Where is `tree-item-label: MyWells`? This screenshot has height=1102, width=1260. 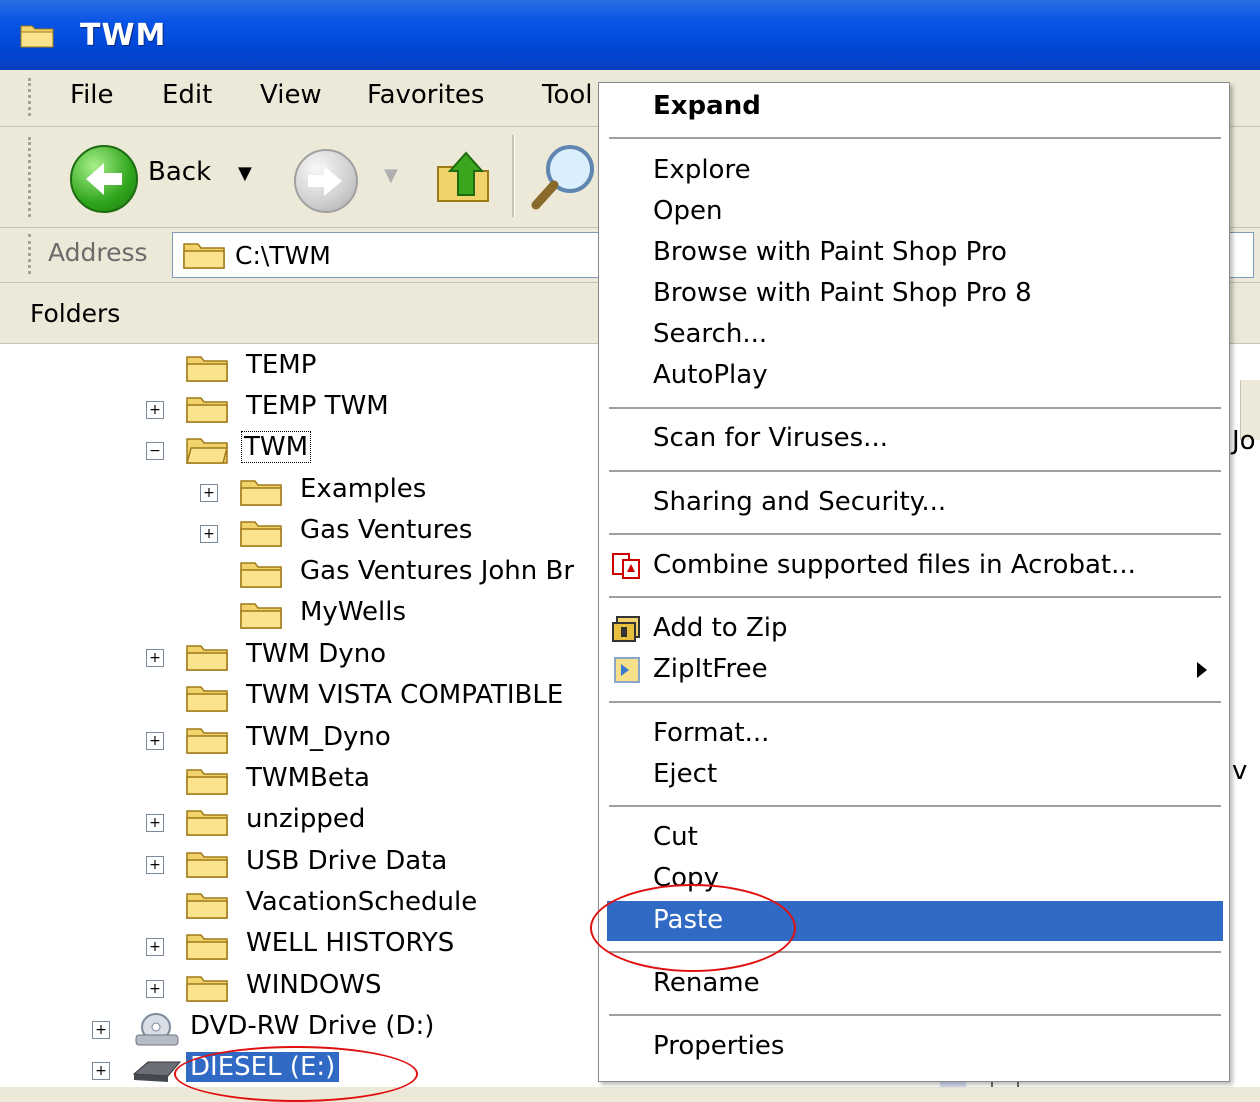
tree-item-label: MyWells is located at coordinates (353, 612).